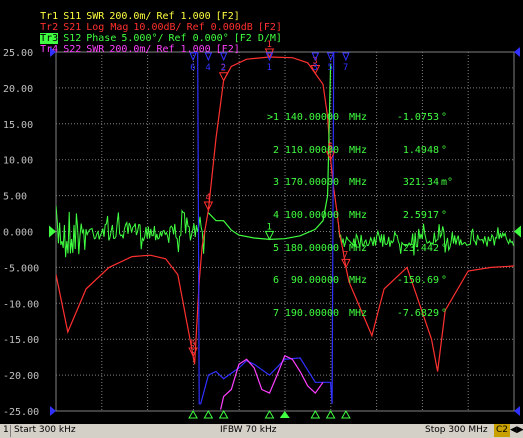 This screenshot has height=438, width=523. Describe the element at coordinates (21, 340) in the screenshot. I see `y-tick-label: -15.00` at that location.